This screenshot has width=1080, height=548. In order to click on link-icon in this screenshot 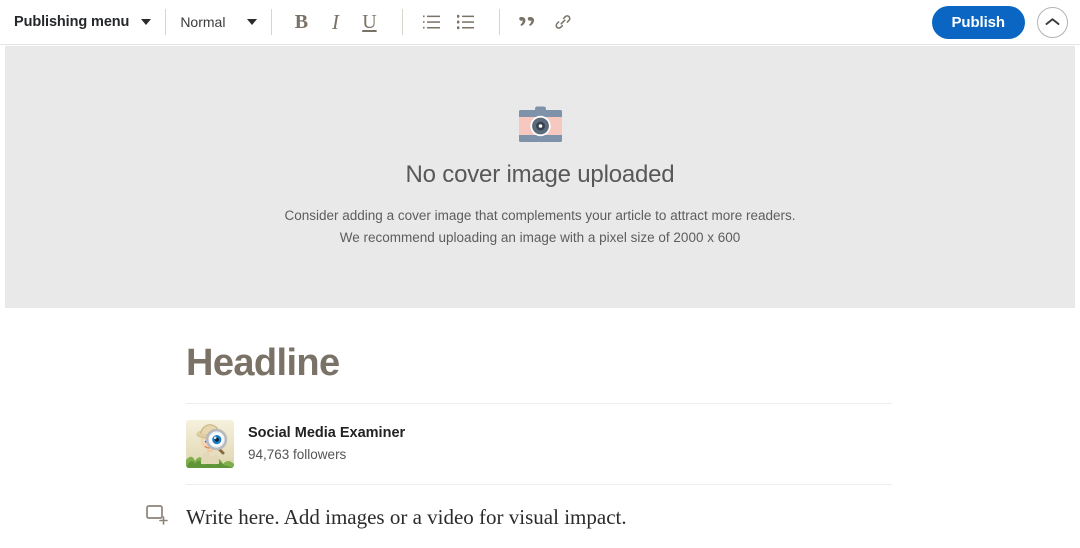, I will do `click(563, 22)`.